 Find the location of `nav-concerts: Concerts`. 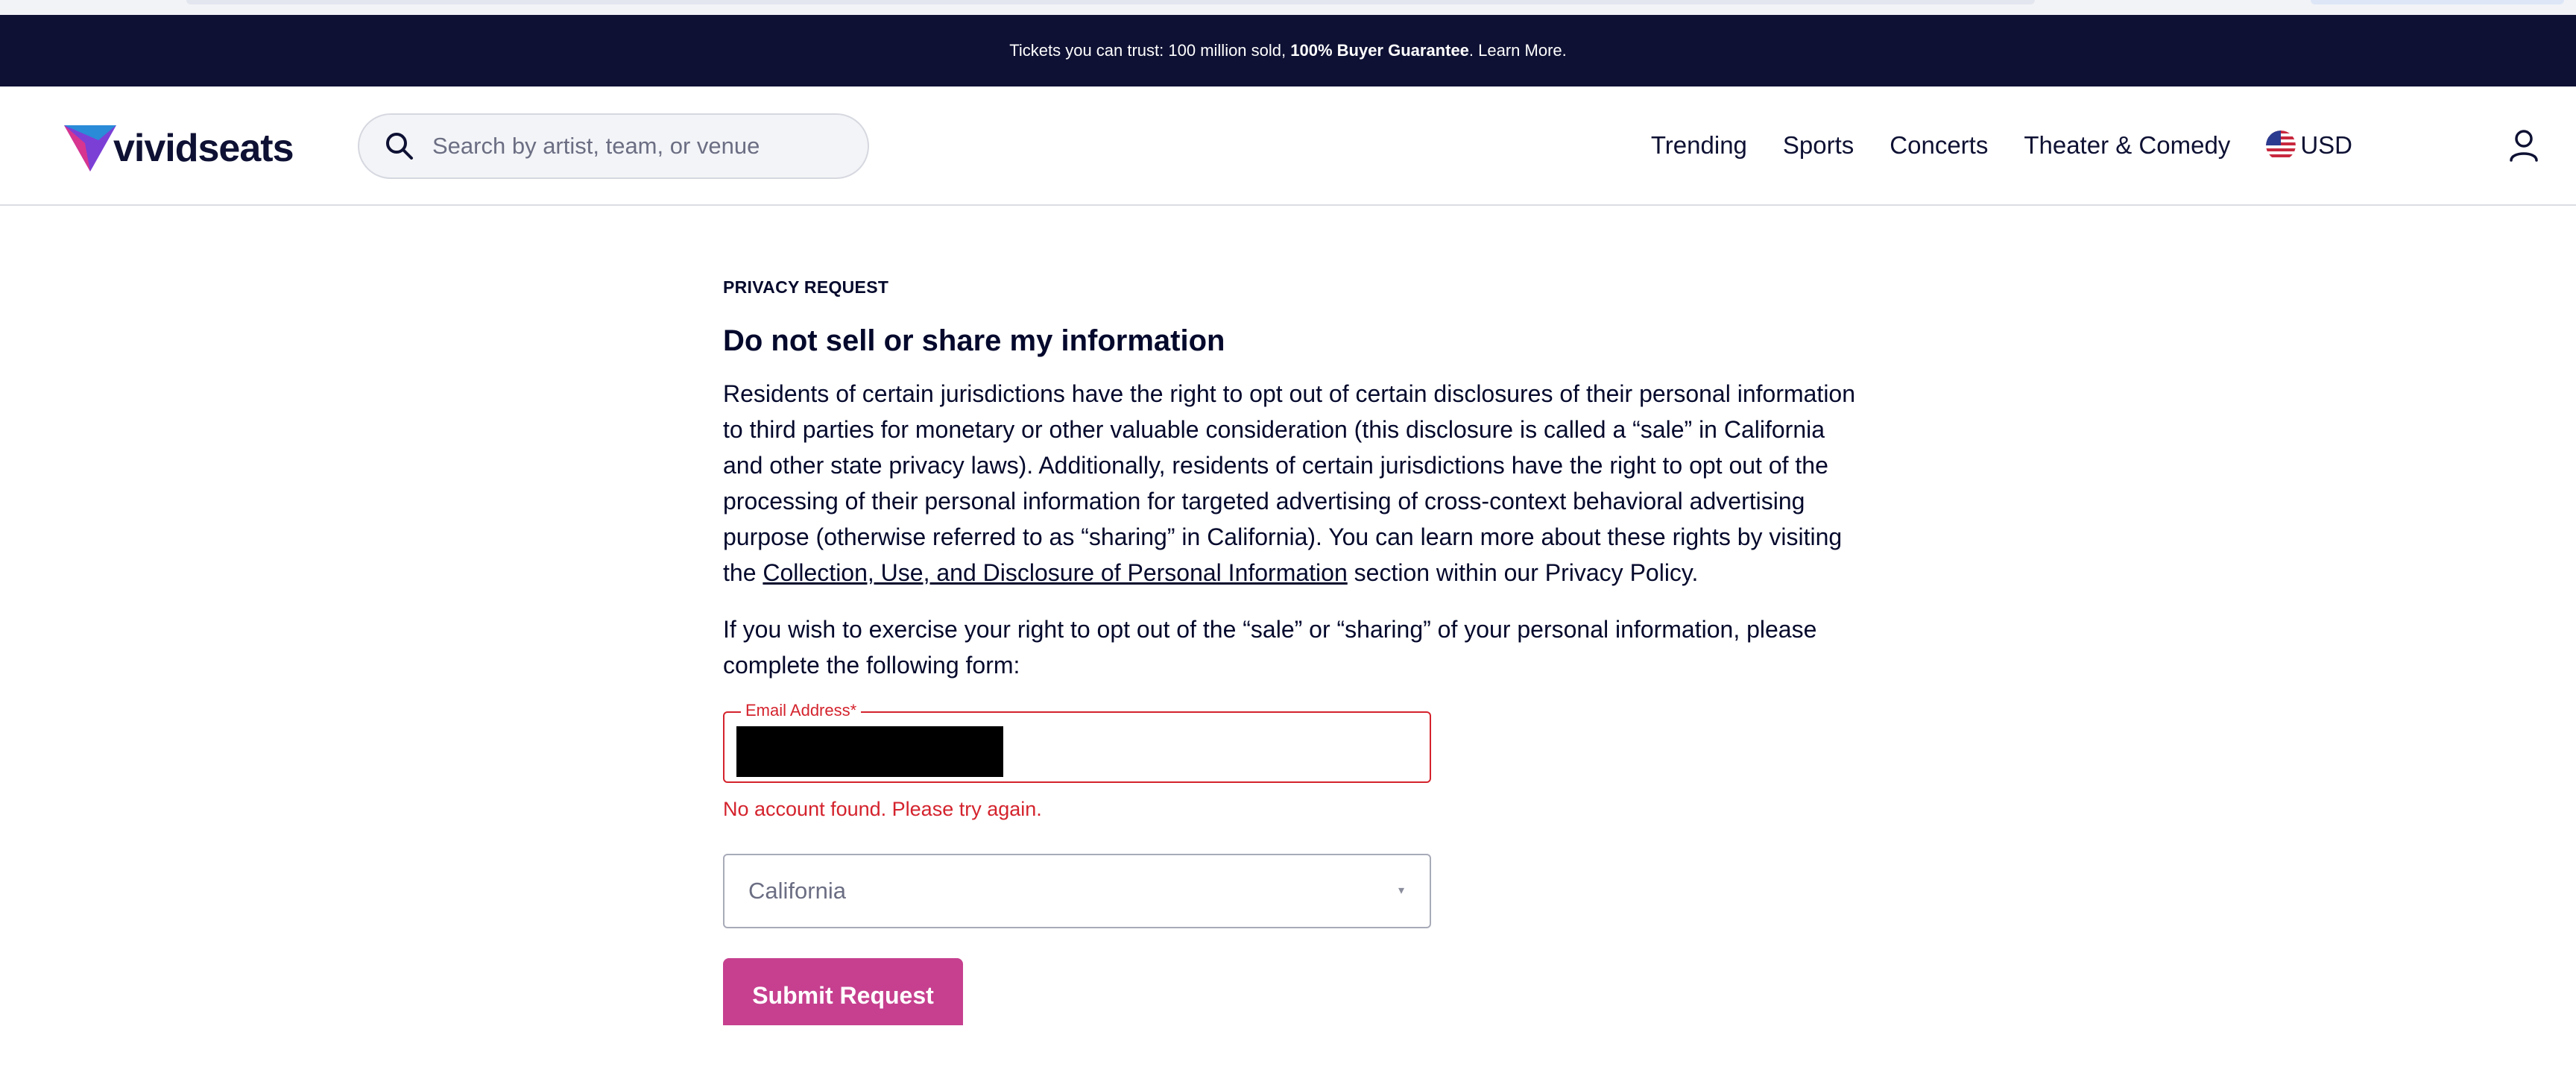

nav-concerts: Concerts is located at coordinates (1939, 145).